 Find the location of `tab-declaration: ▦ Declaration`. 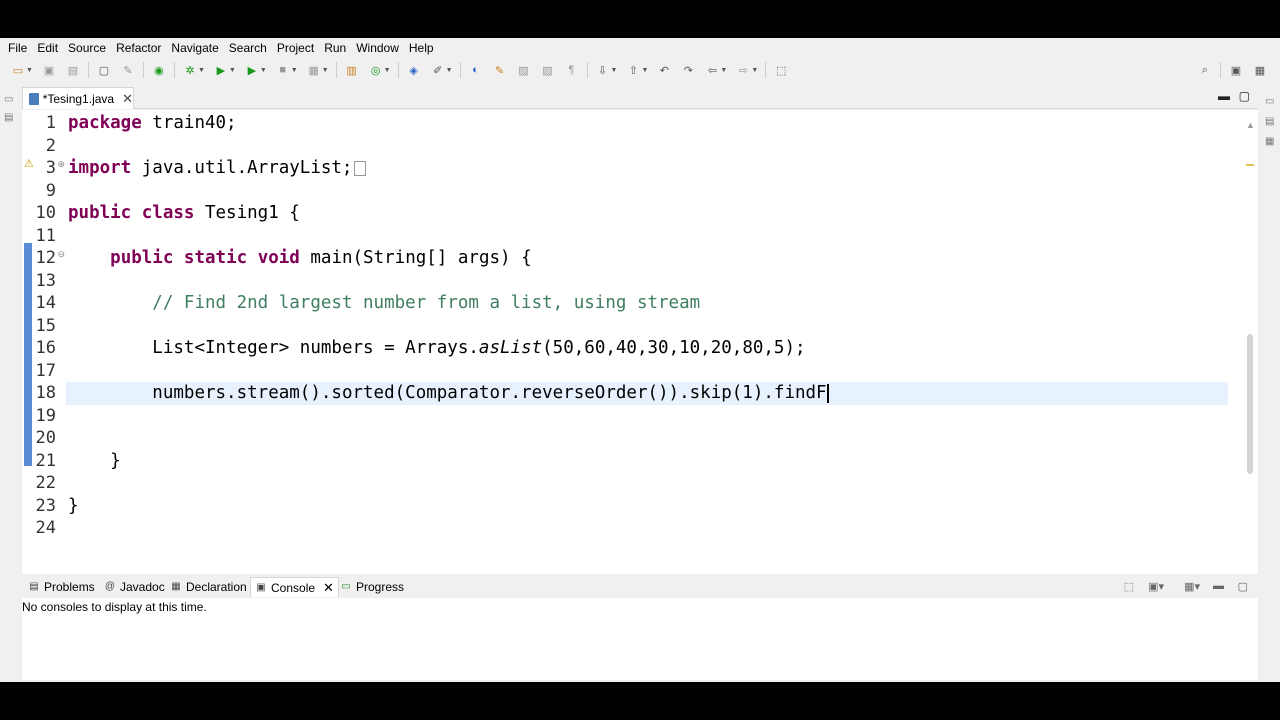

tab-declaration: ▦ Declaration is located at coordinates (208, 587).